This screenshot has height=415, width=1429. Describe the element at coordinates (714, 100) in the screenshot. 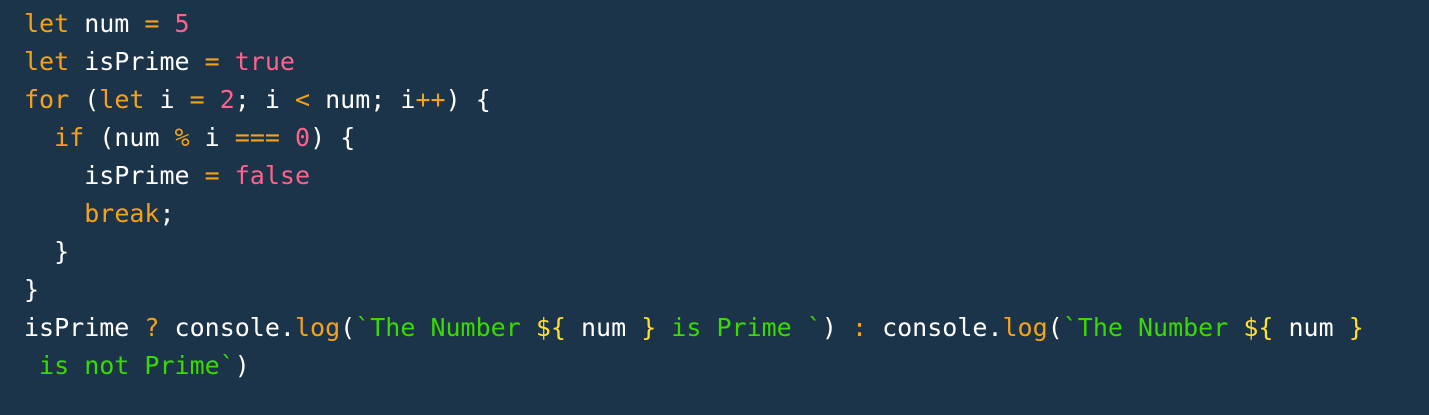

I see `code-line: for (let i = 2; i < num; i++) {` at that location.